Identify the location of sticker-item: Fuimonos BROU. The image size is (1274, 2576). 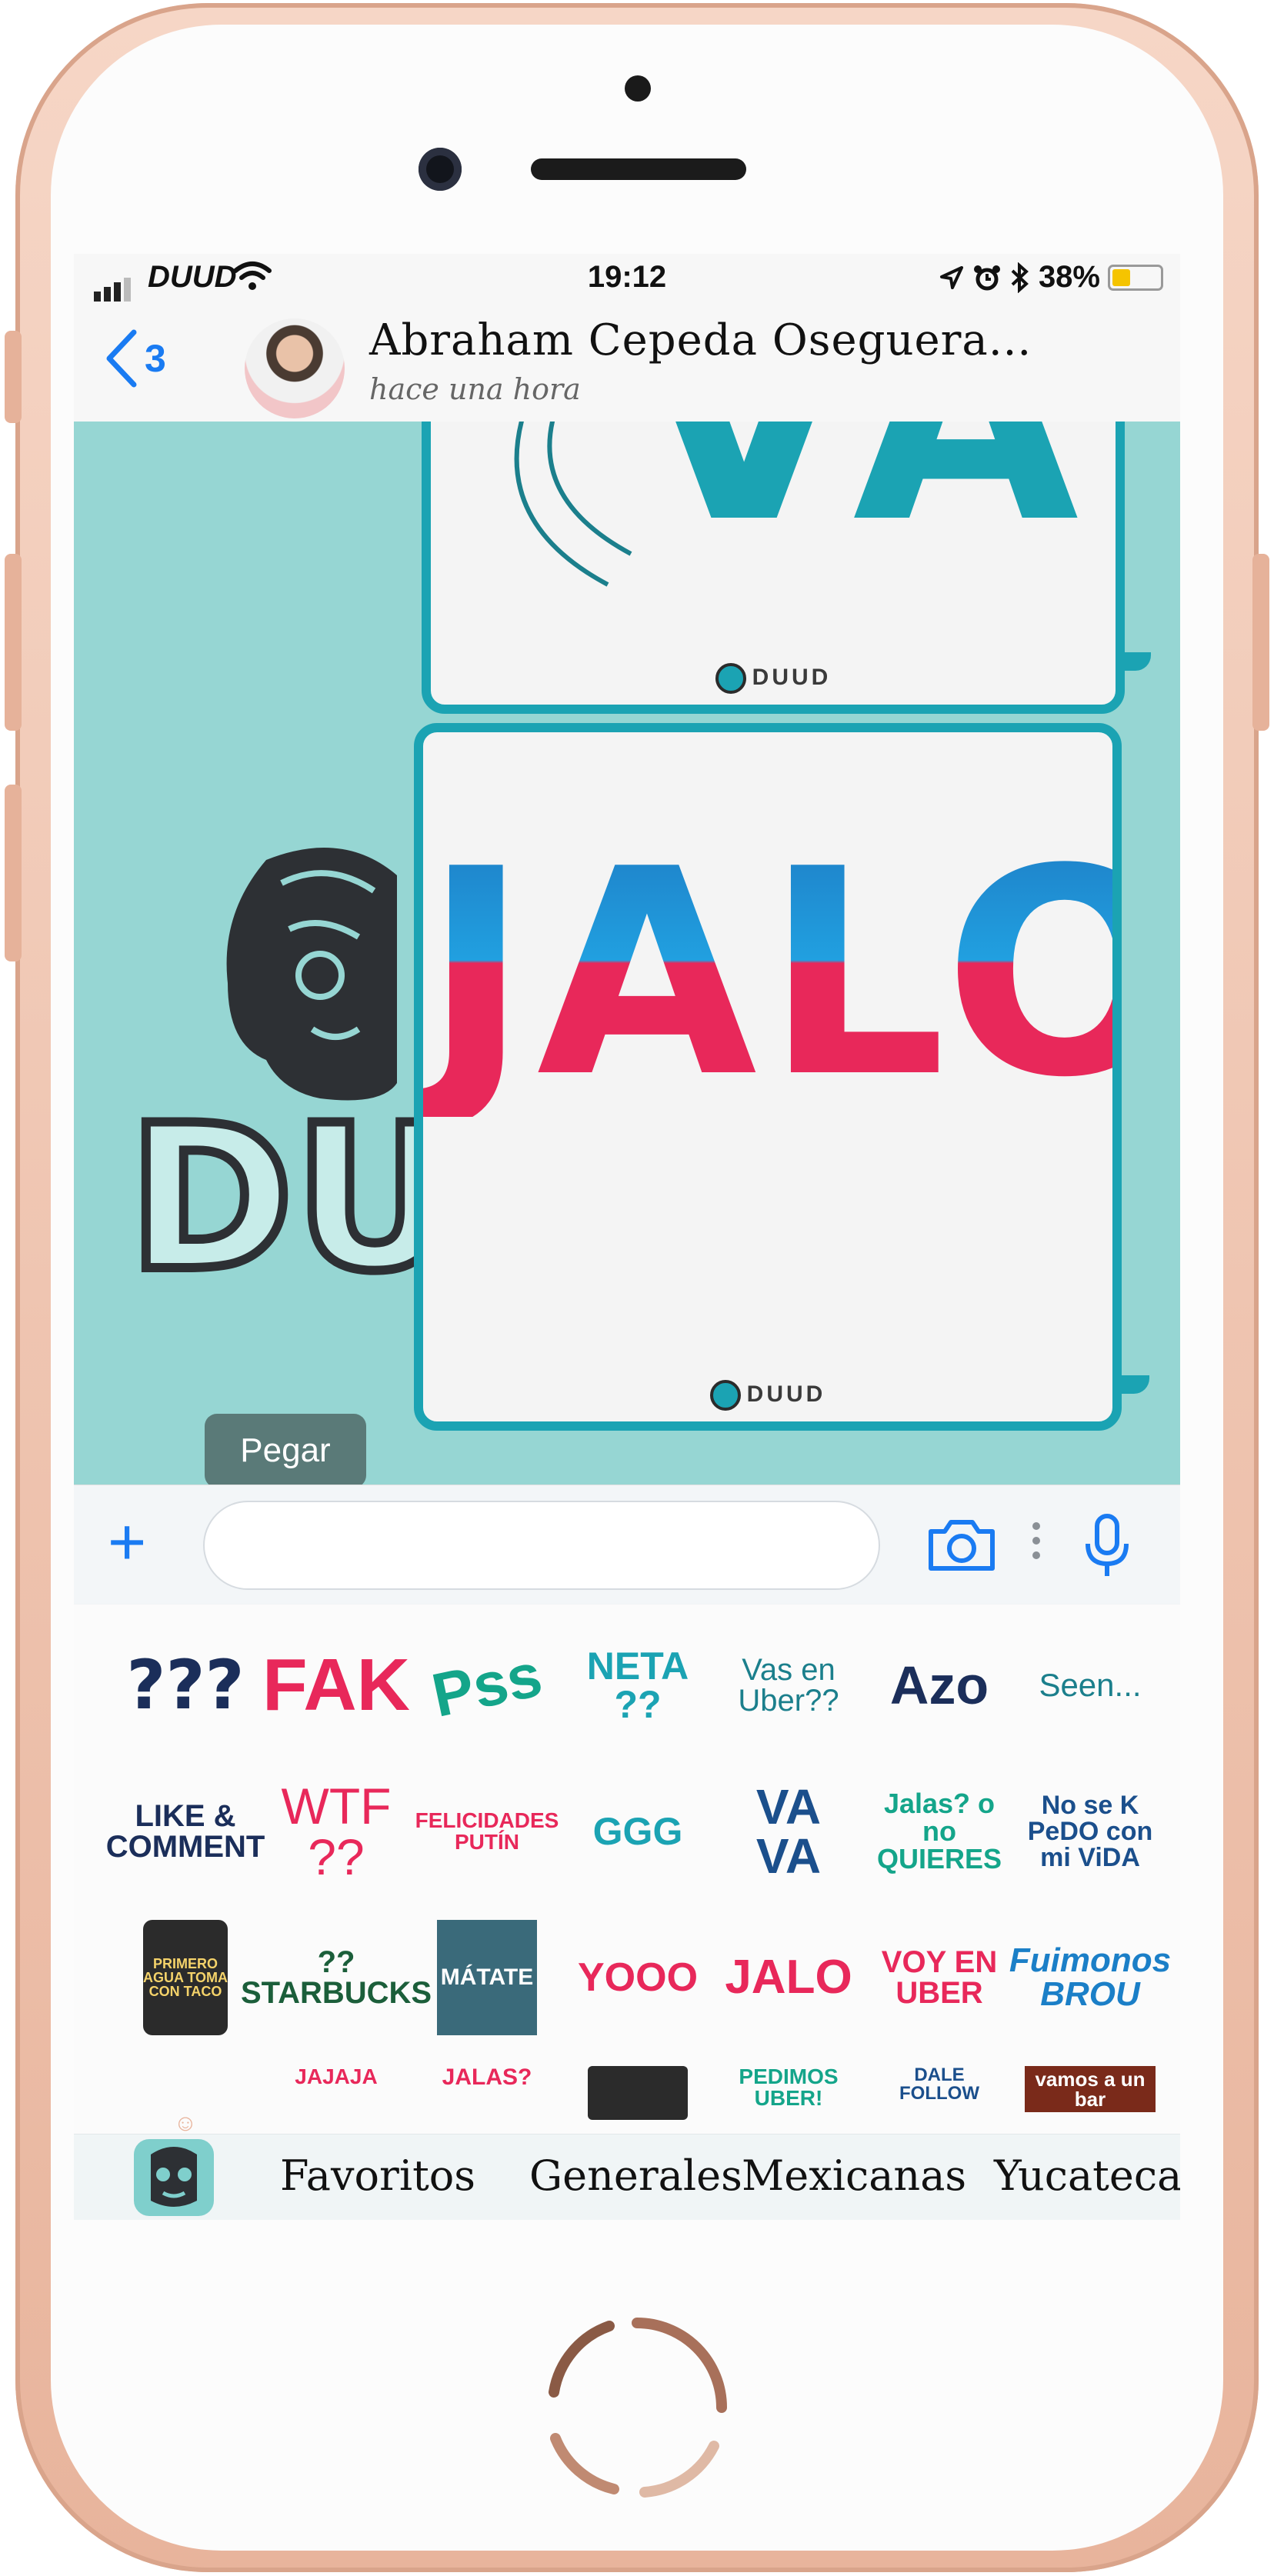
(1090, 1977).